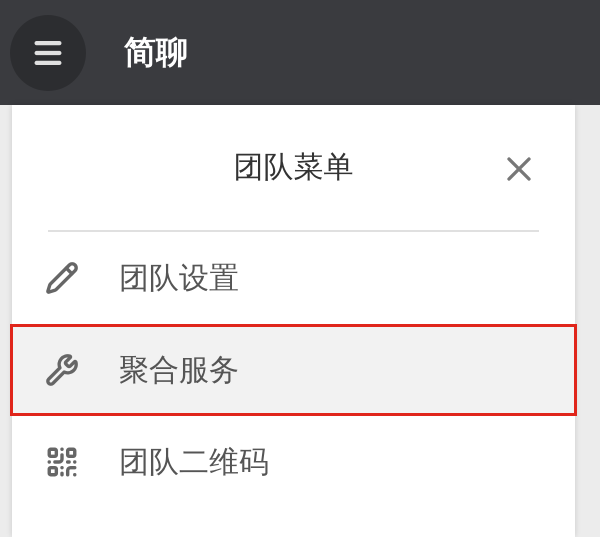 The width and height of the screenshot is (600, 537). I want to click on wrench-icon, so click(62, 370).